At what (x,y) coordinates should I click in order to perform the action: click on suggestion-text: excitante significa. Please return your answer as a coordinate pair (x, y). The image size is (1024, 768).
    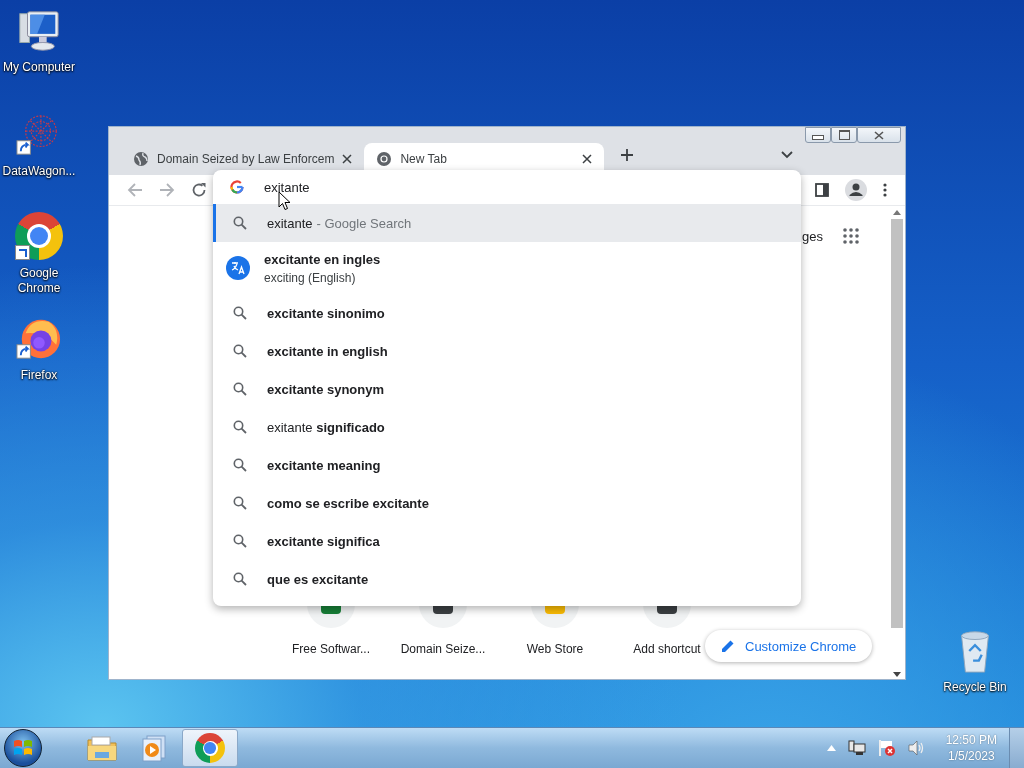
    Looking at the image, I should click on (323, 541).